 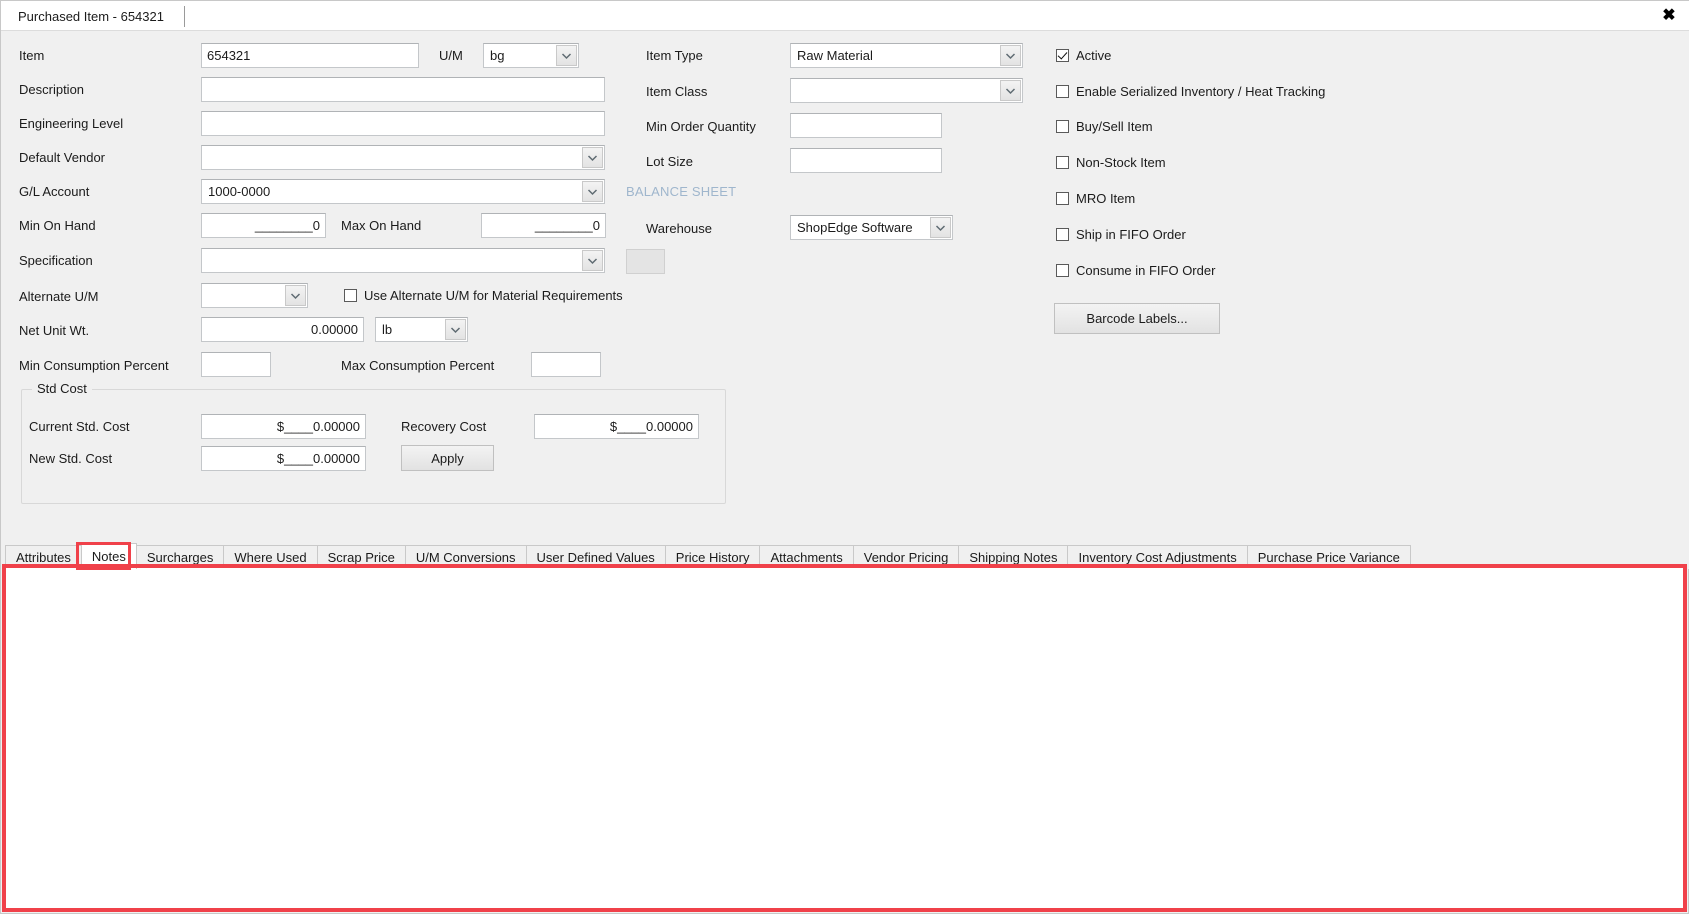 What do you see at coordinates (54, 191) in the screenshot?
I see `label-gl-account: G/L Account` at bounding box center [54, 191].